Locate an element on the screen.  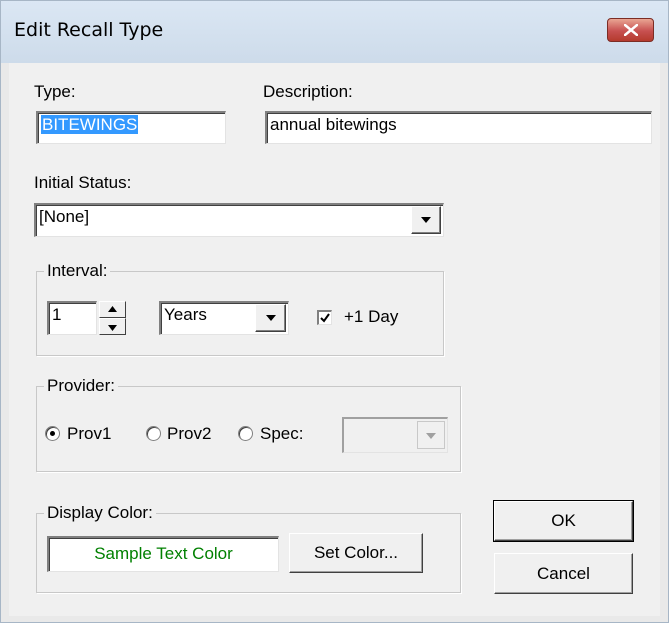
sample-text-color-box: Sample Text Color is located at coordinates (163, 554).